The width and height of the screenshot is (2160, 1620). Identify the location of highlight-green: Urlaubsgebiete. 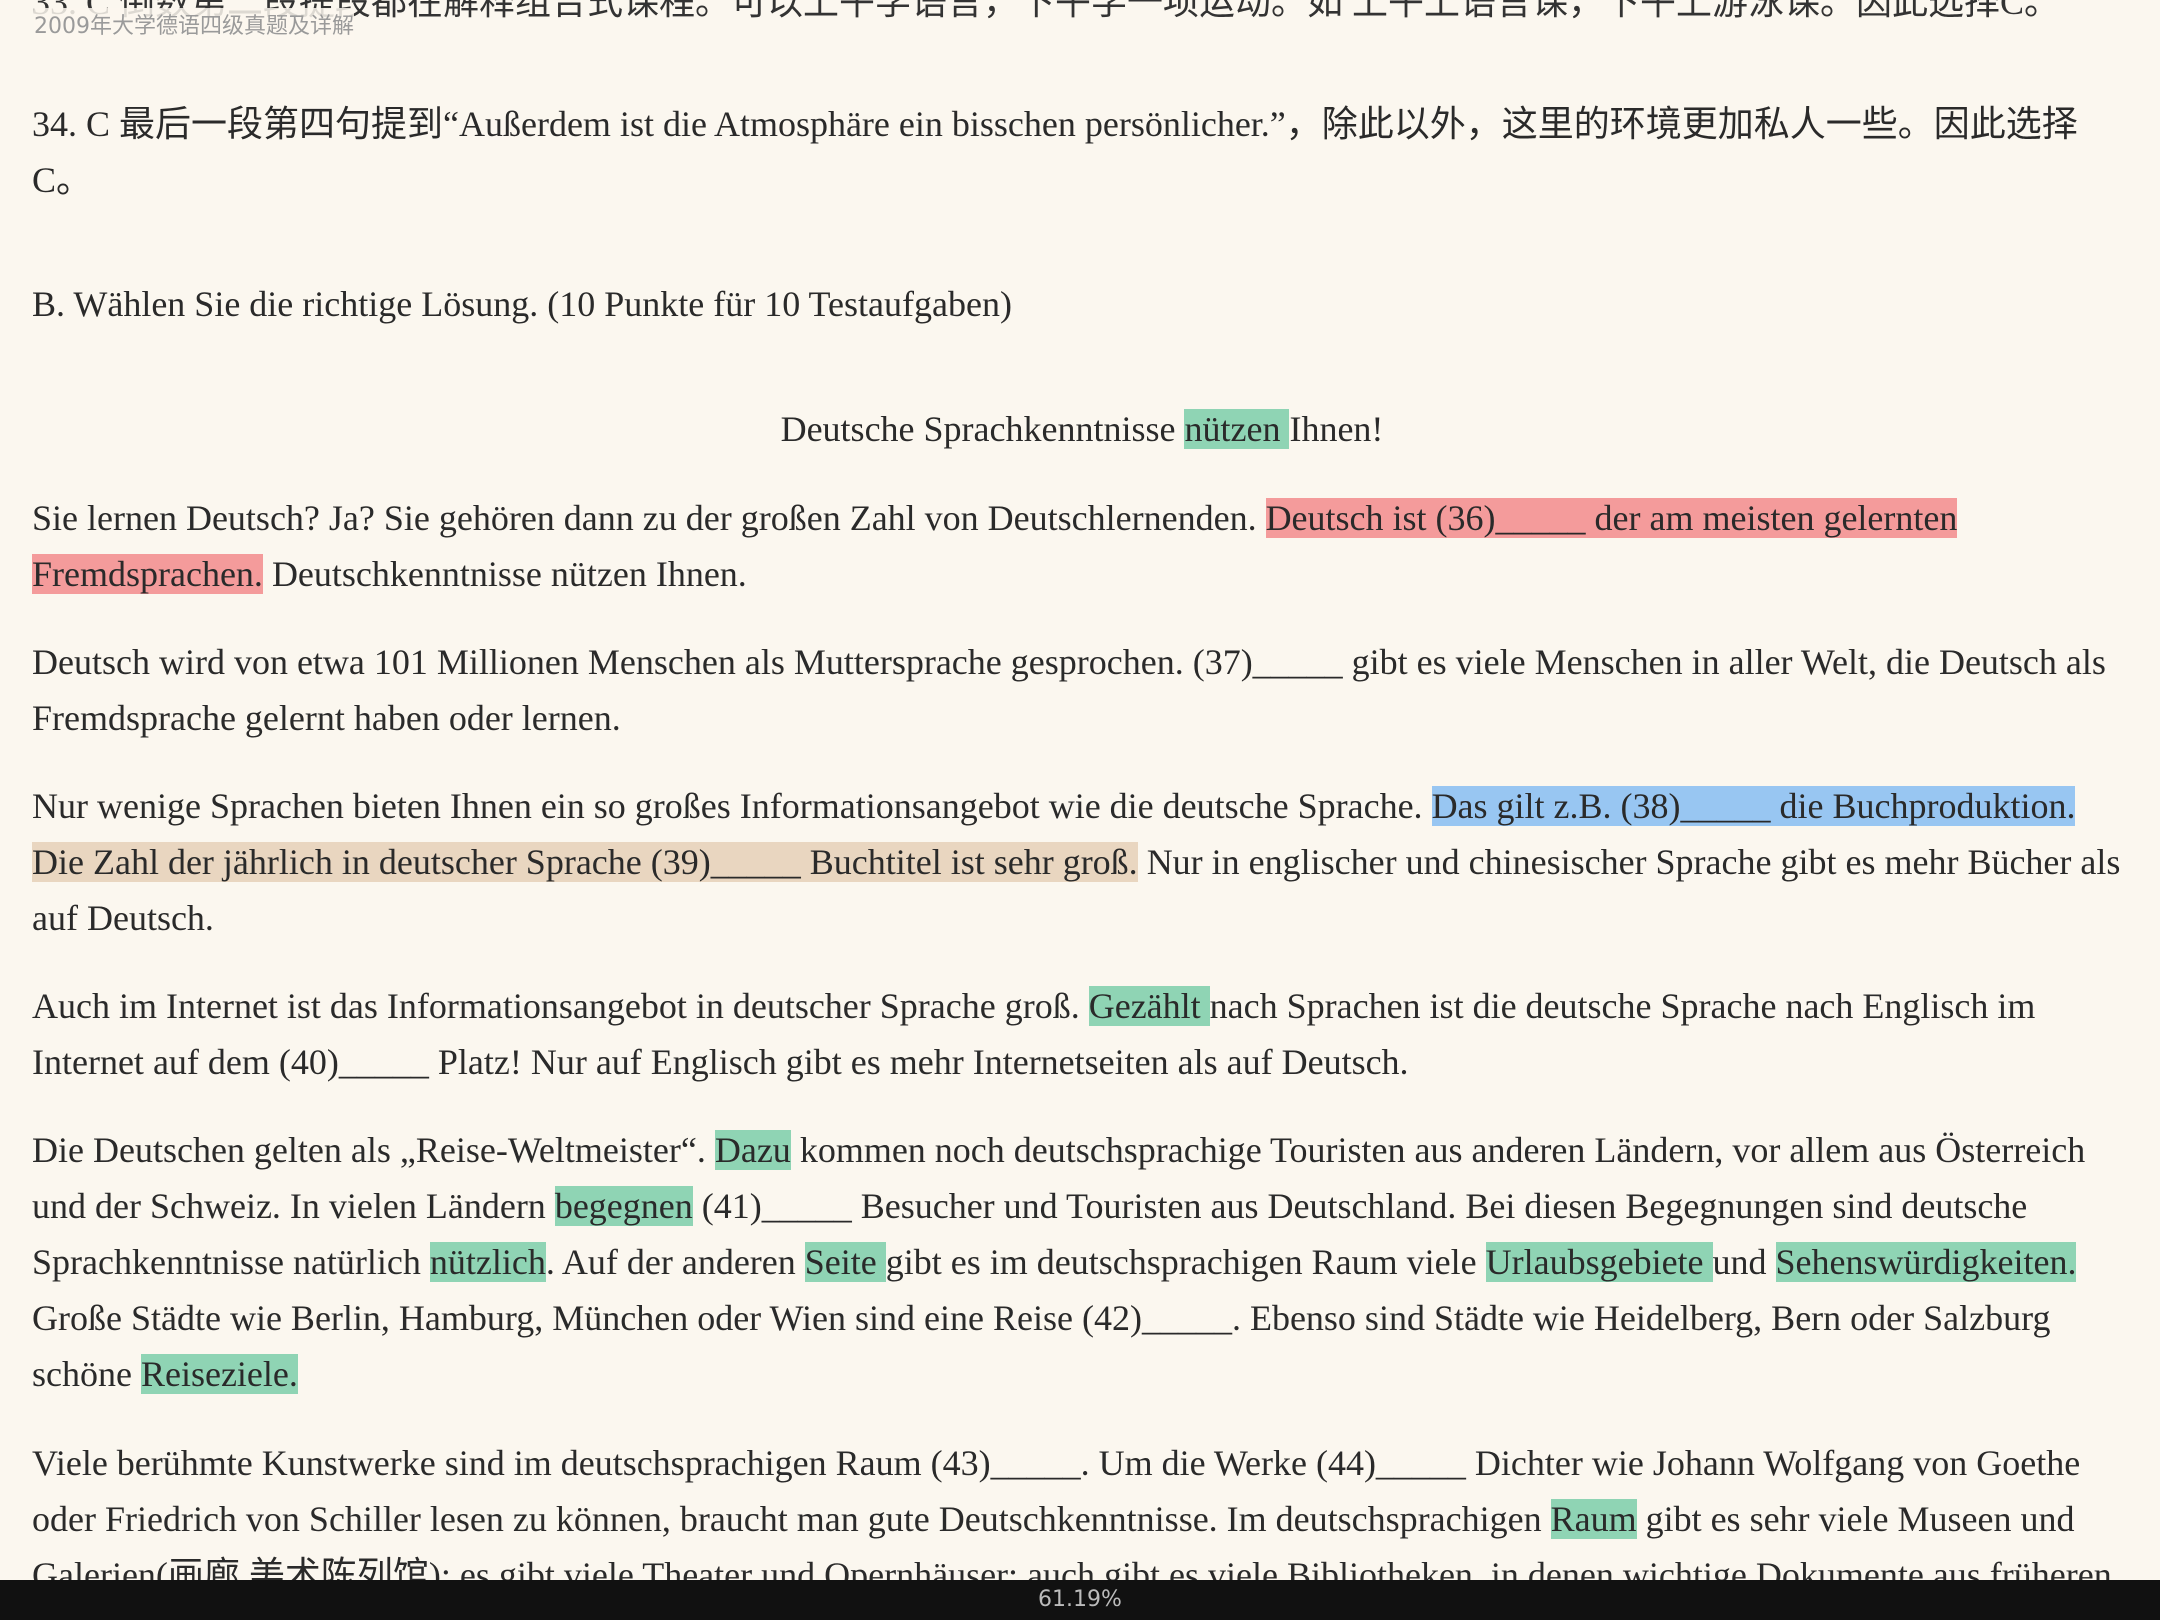
(1599, 1262).